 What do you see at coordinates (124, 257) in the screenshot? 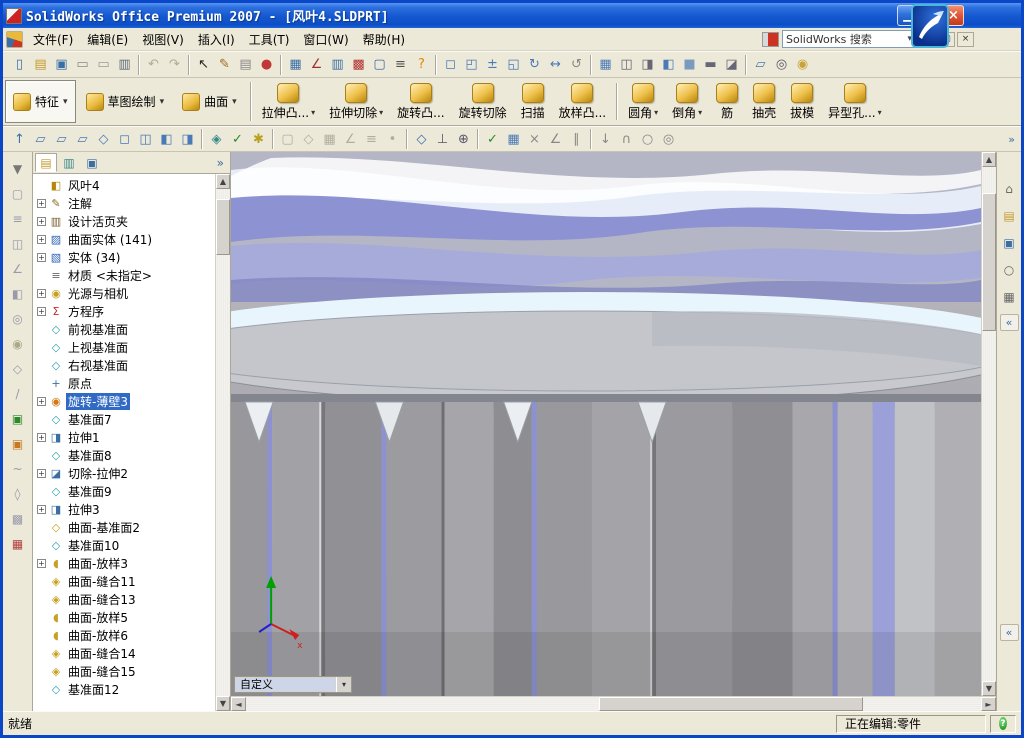
I see `tree-item-4: + ▧ 实体 (34)` at bounding box center [124, 257].